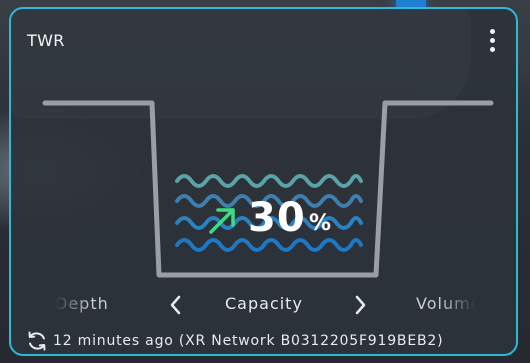  Describe the element at coordinates (176, 305) in the screenshot. I see `chevron-left-icon` at that location.